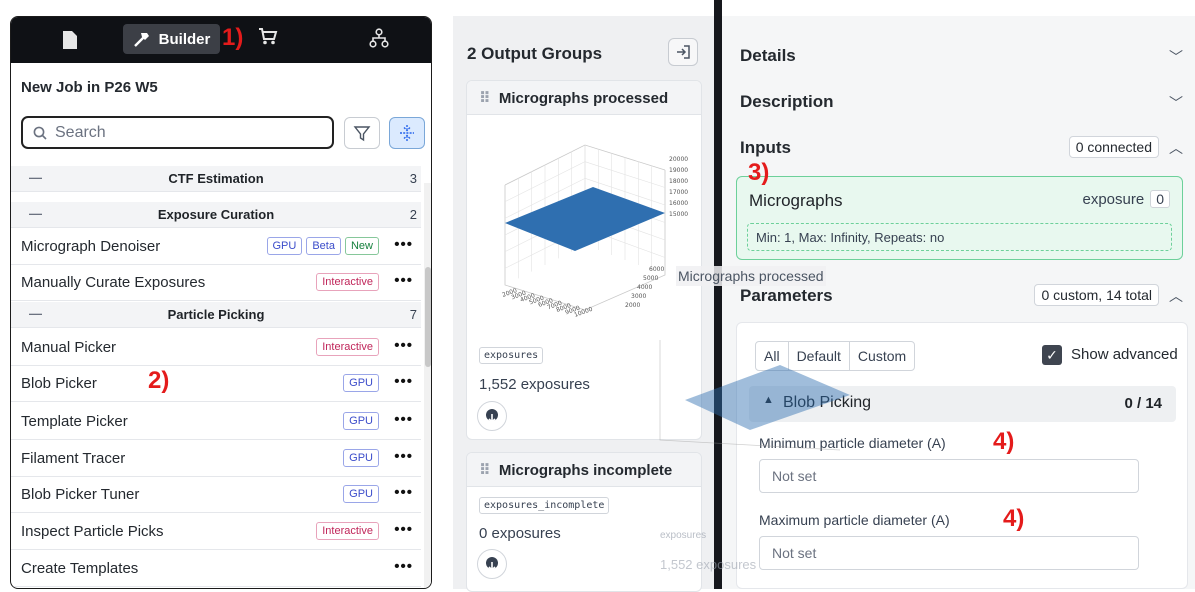 The image size is (1195, 592). I want to click on workflow-tree-icon, so click(379, 40).